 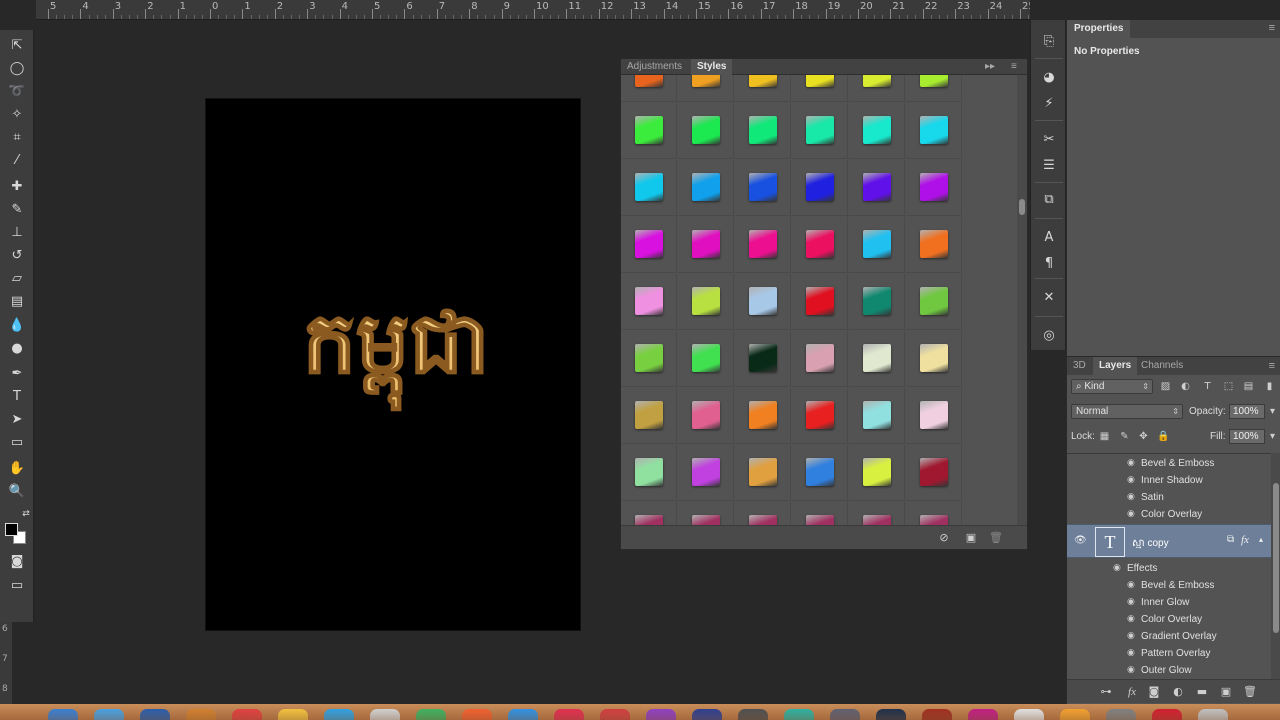 I want to click on effect-row: ◉ Inner Glow, so click(x=1169, y=602).